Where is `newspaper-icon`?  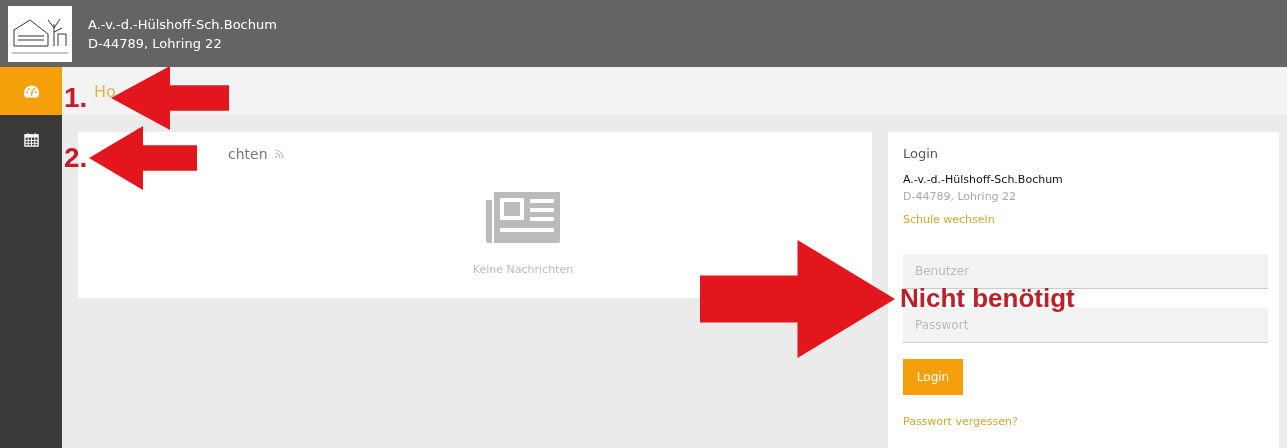 newspaper-icon is located at coordinates (523, 217).